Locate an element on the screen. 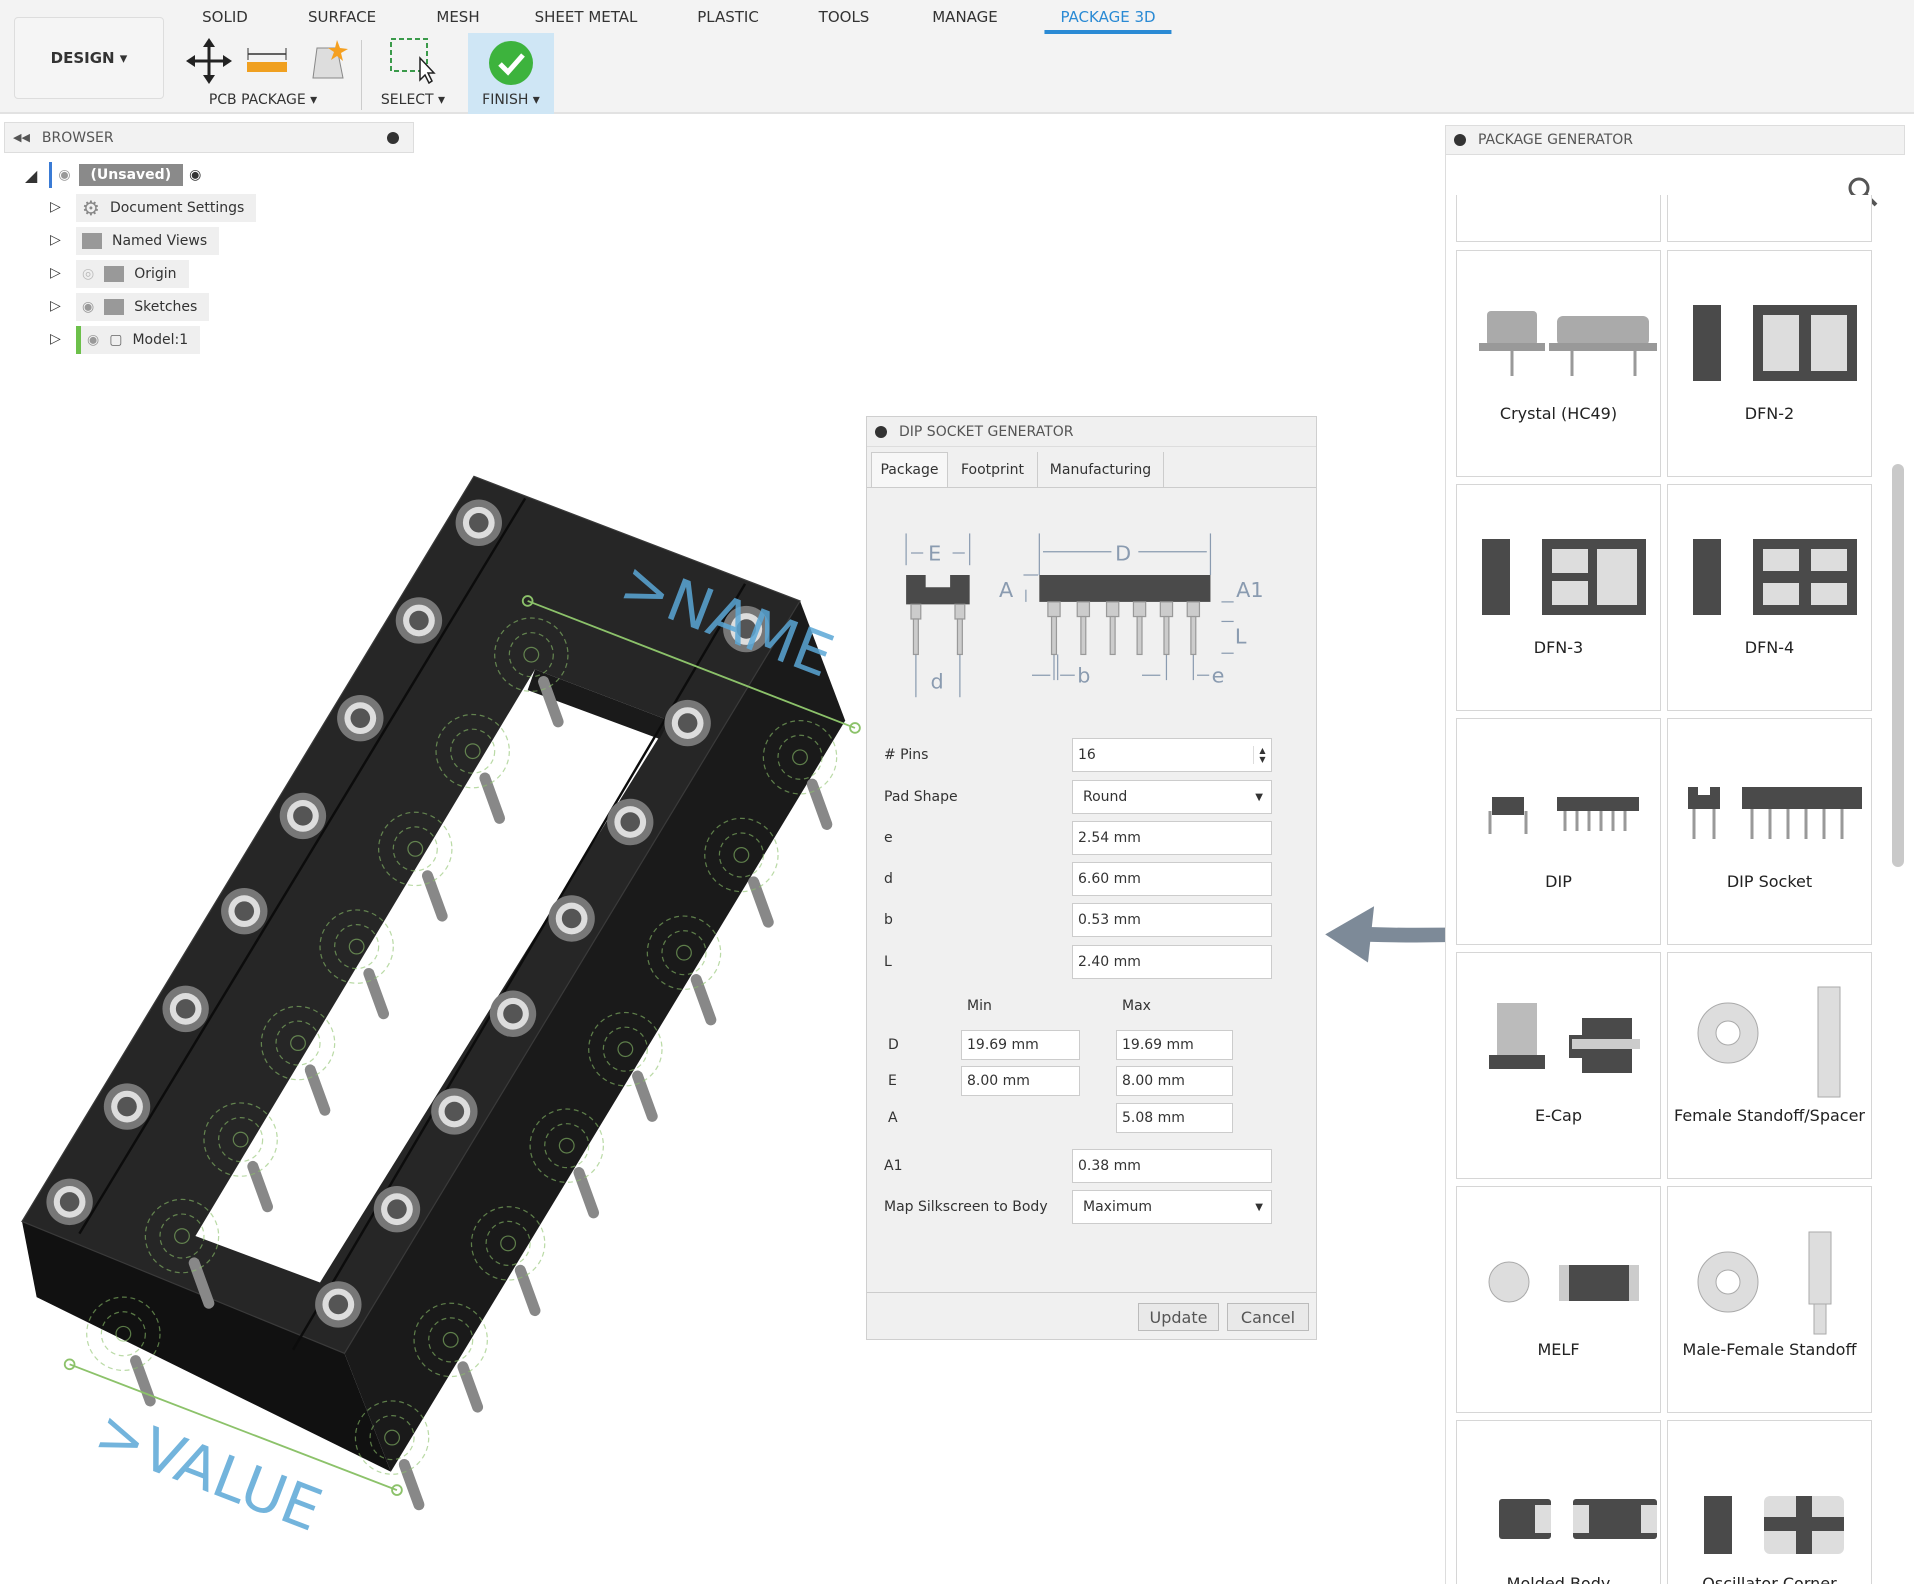  package-diagram: E d D A A1 L b e is located at coordinates (1084, 615).